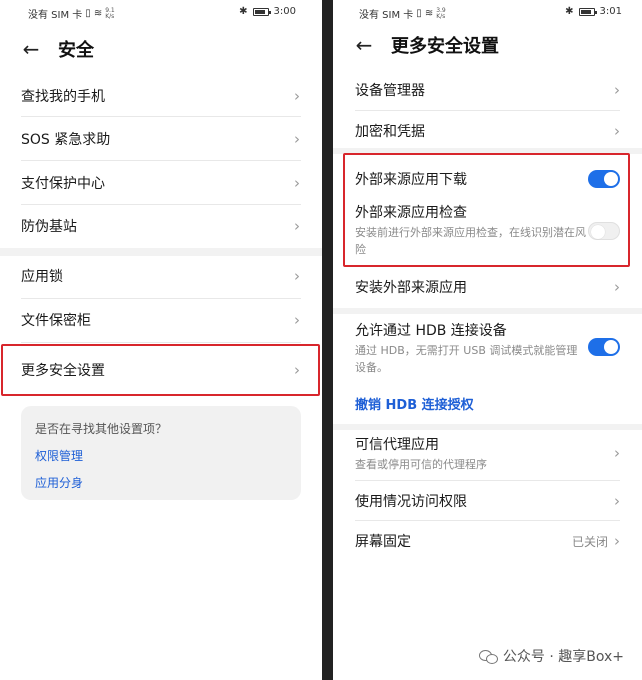 This screenshot has width=642, height=680. I want to click on revoke-hdb-link: 撤销 HDB 连接授权, so click(414, 403).